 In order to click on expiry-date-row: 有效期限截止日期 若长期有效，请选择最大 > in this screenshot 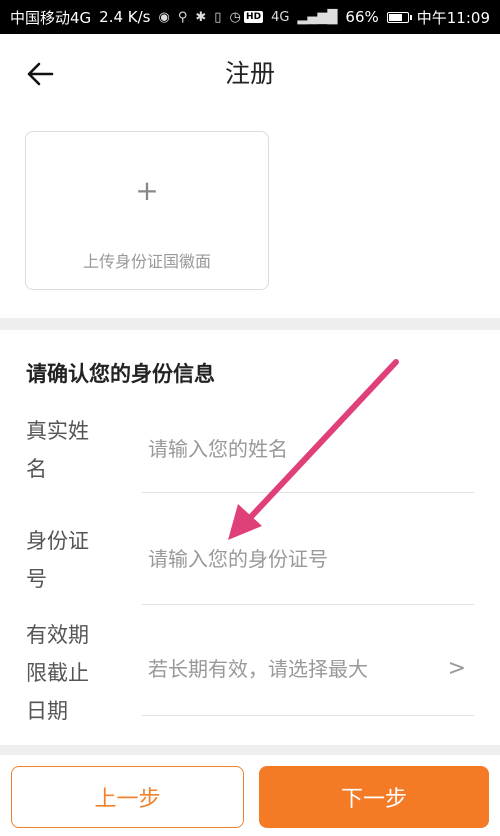, I will do `click(250, 668)`.